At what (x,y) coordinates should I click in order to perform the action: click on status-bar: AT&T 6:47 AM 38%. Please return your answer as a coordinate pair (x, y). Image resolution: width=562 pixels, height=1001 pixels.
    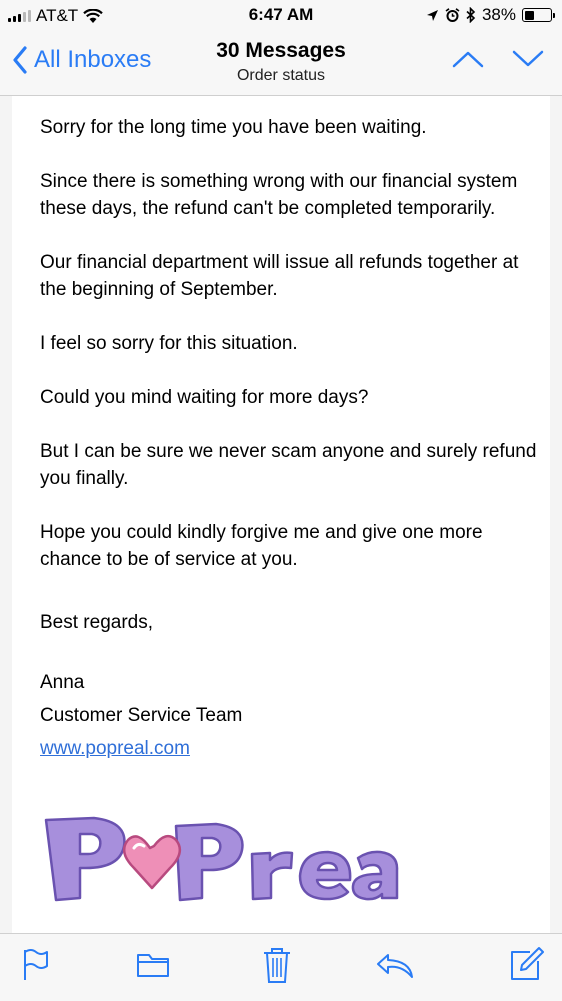
    Looking at the image, I should click on (281, 16).